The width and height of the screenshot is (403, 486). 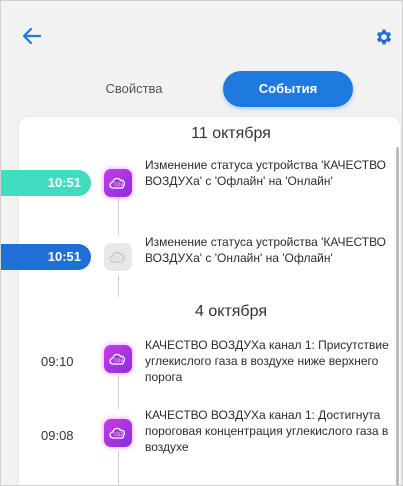 What do you see at coordinates (288, 89) in the screenshot?
I see `tab-events: События` at bounding box center [288, 89].